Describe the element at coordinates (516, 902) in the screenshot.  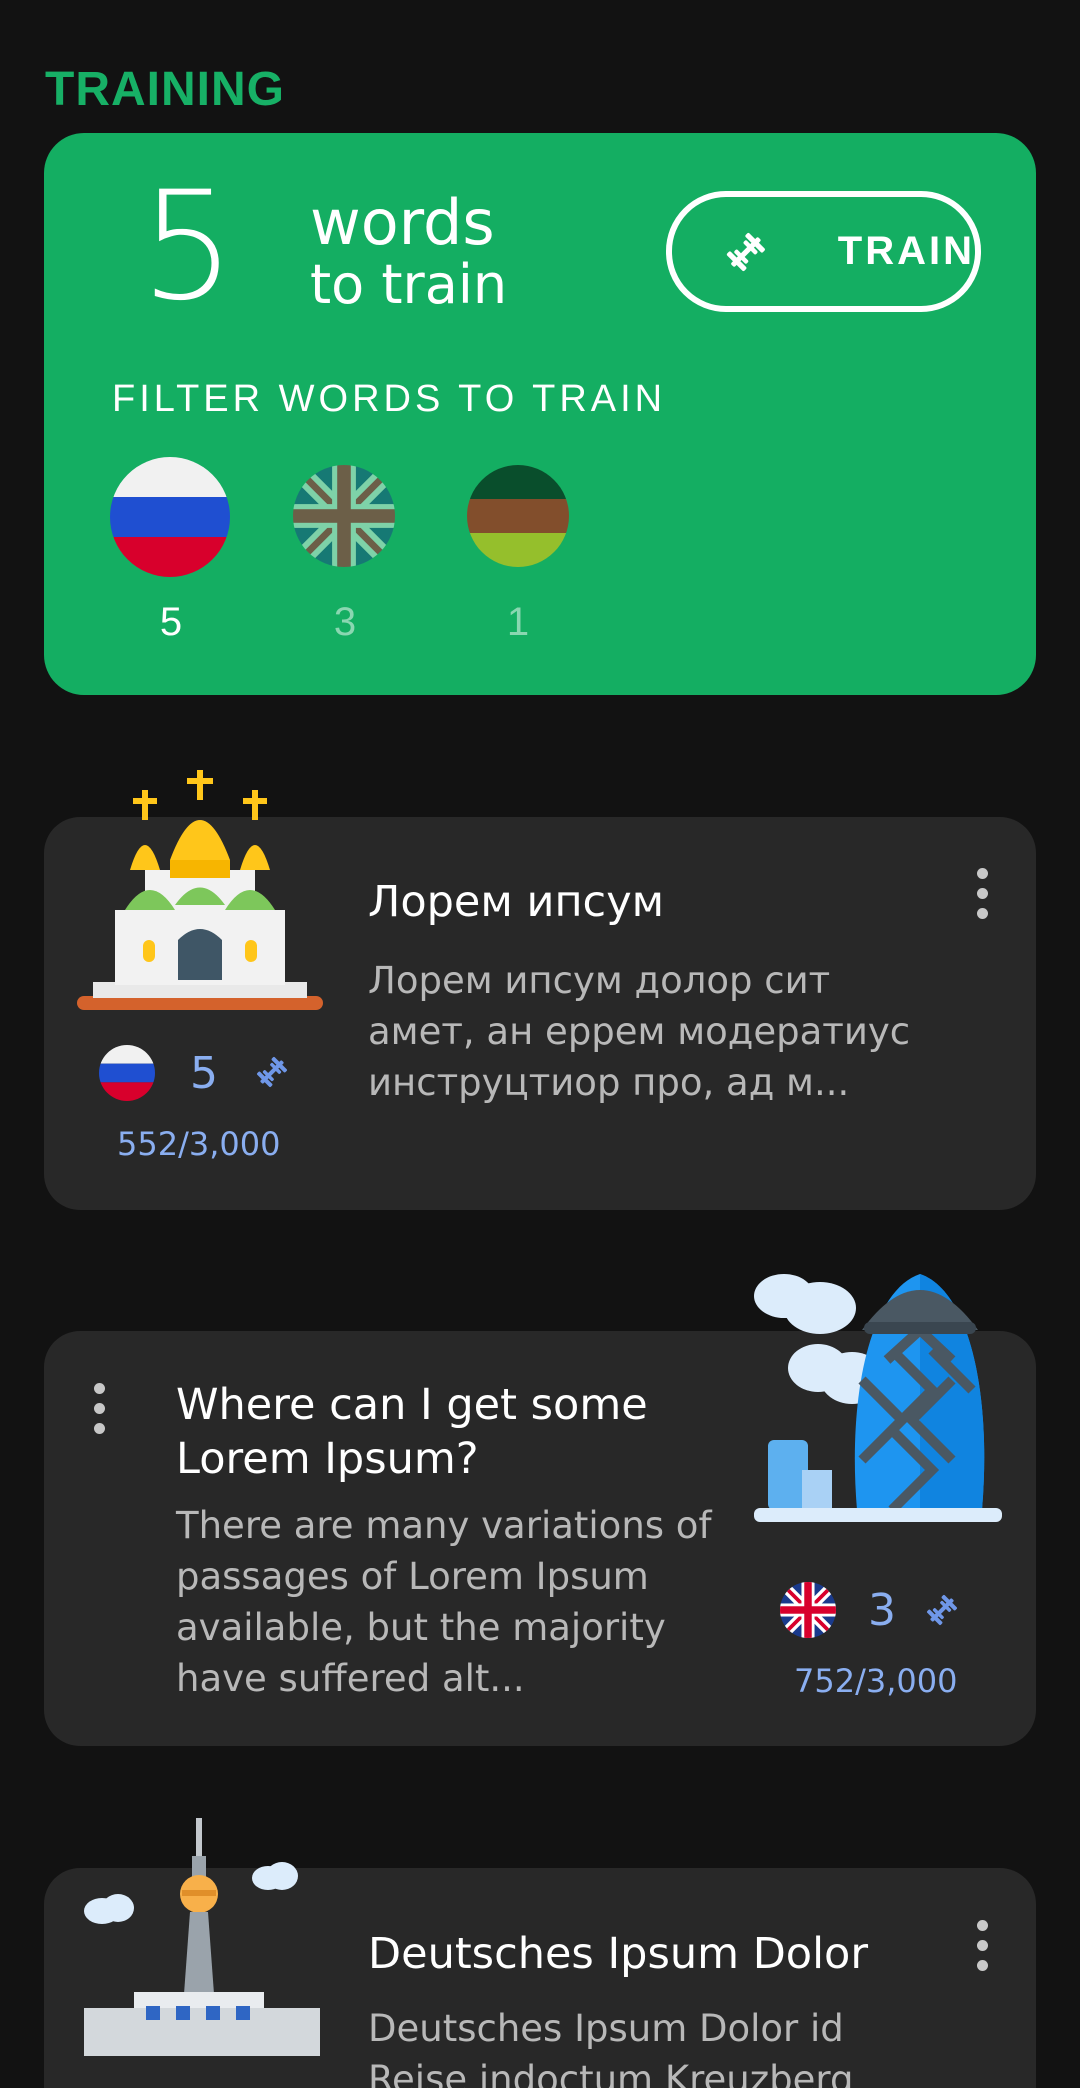
I see `lesson-title: Лорем ипсум` at that location.